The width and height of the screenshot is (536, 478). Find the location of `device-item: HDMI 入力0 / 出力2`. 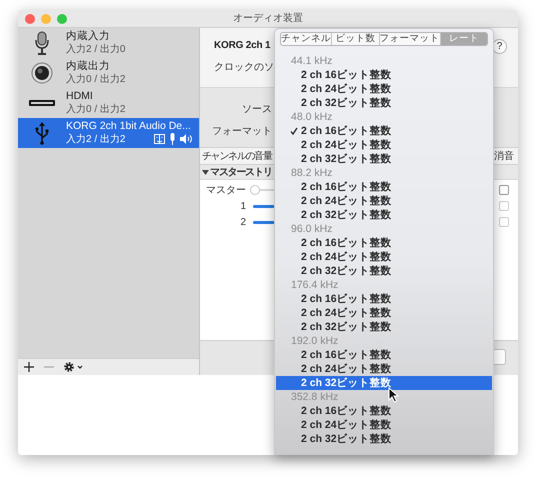

device-item: HDMI 入力0 / 出力2 is located at coordinates (108, 103).